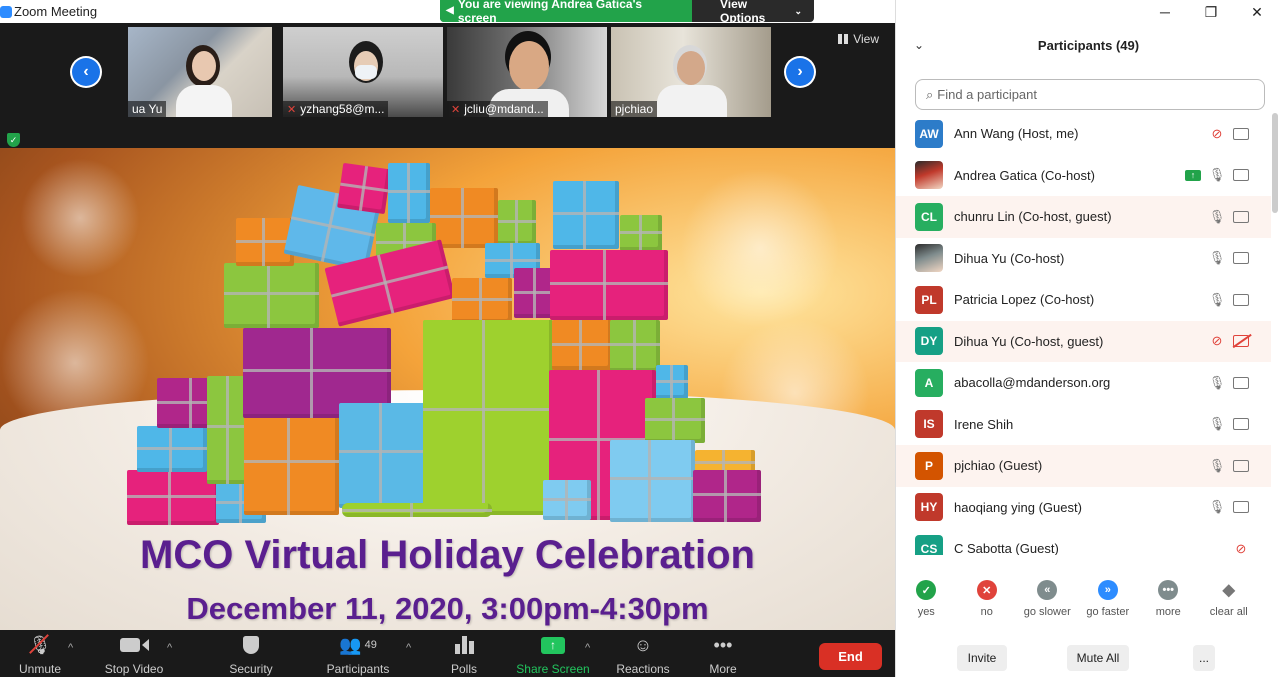 The image size is (1280, 677). I want to click on next-page-button: ›, so click(800, 72).